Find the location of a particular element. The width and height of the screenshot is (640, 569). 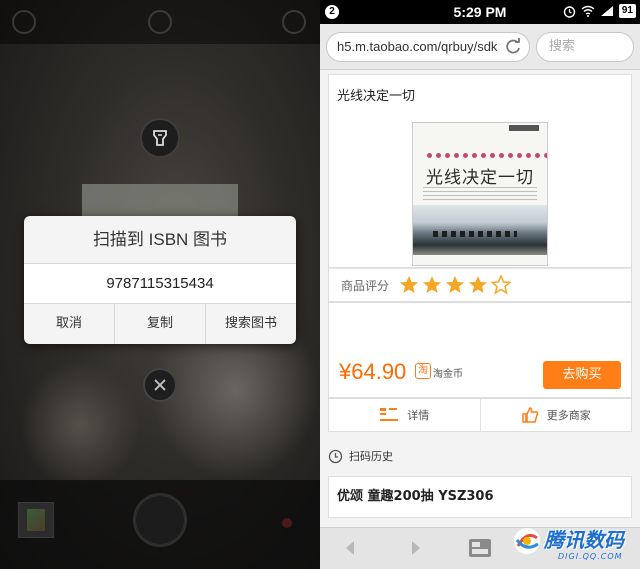

book-cover-decoration is located at coordinates (524, 127).